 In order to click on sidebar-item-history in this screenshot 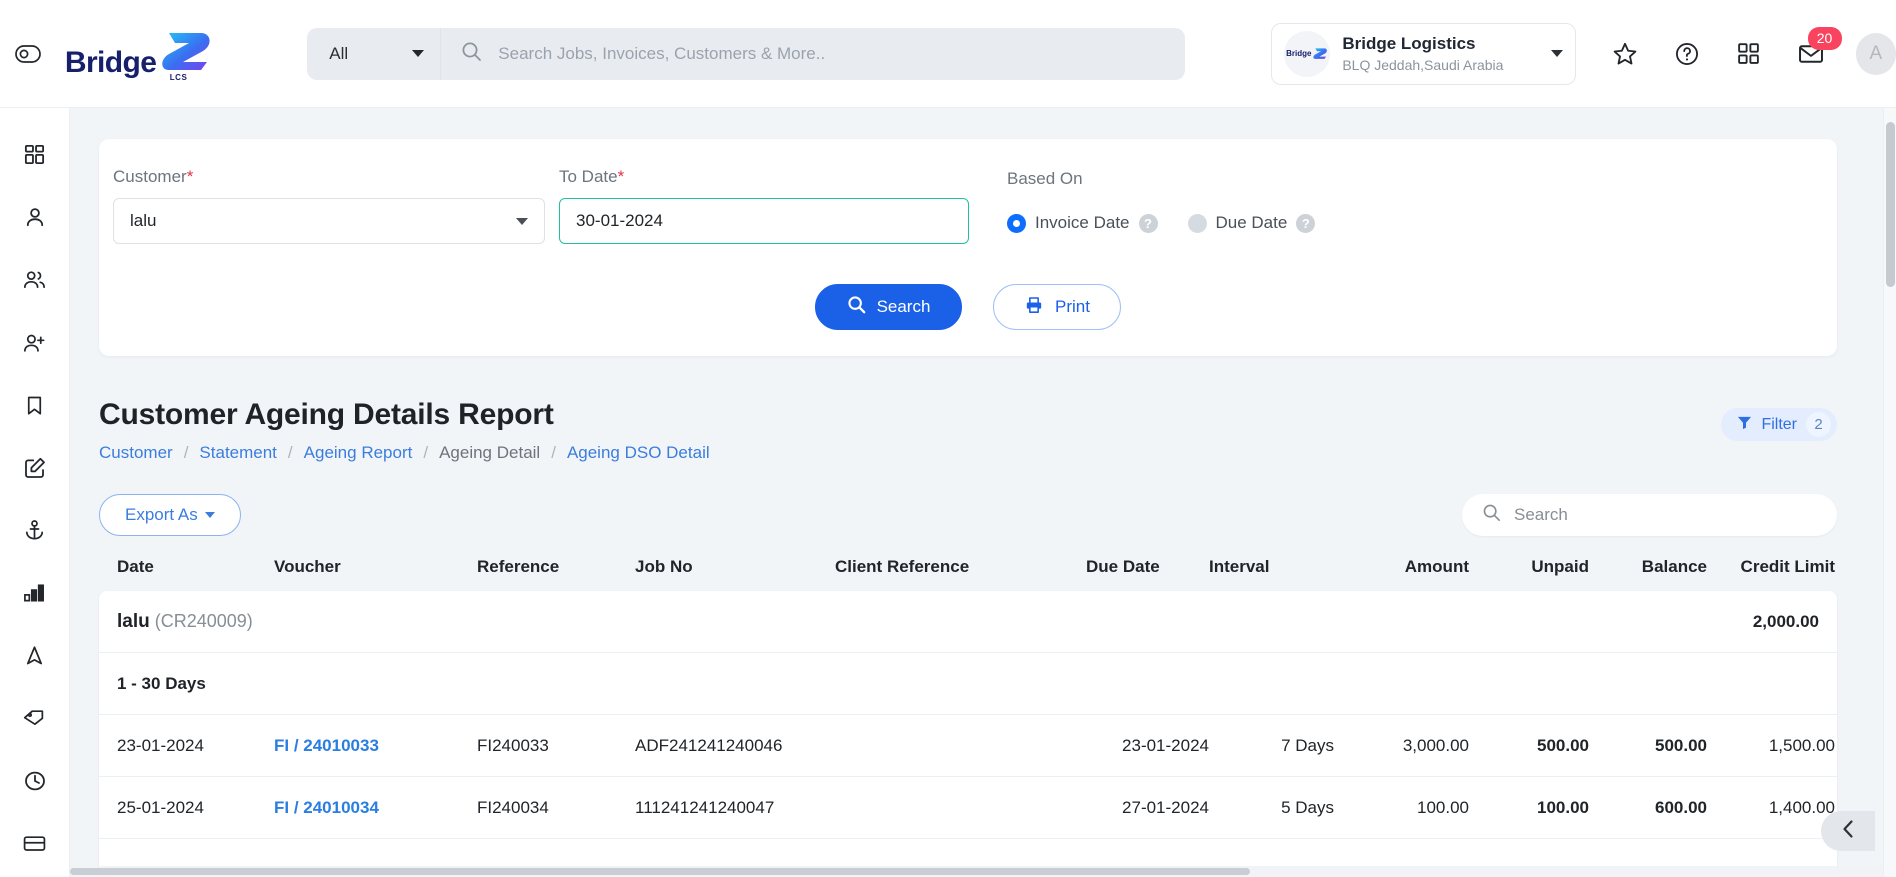, I will do `click(35, 783)`.